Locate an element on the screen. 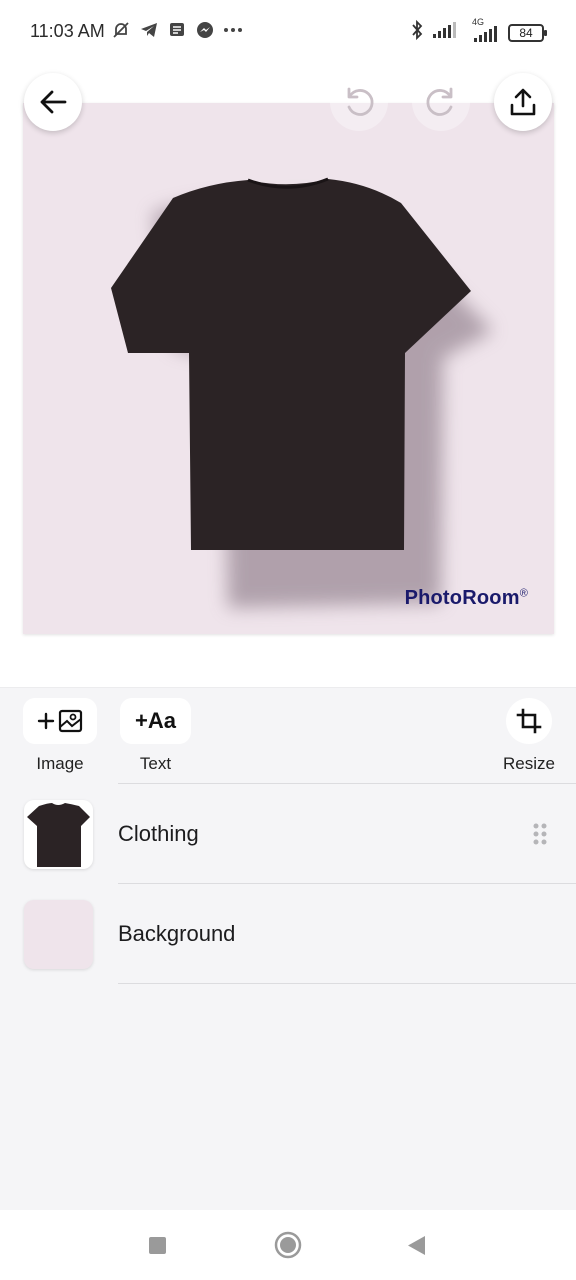 This screenshot has width=576, height=1280. tshirt-thumb-icon is located at coordinates (58, 834).